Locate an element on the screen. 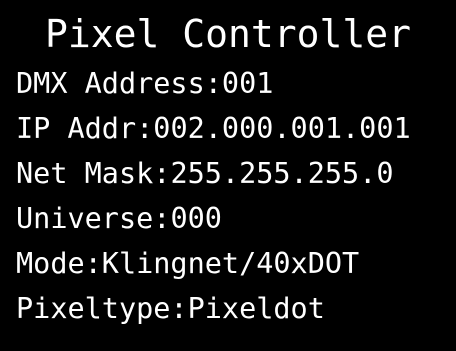 The image size is (456, 351). net-mask-row: Net Mask:255.255.255.0 is located at coordinates (205, 174).